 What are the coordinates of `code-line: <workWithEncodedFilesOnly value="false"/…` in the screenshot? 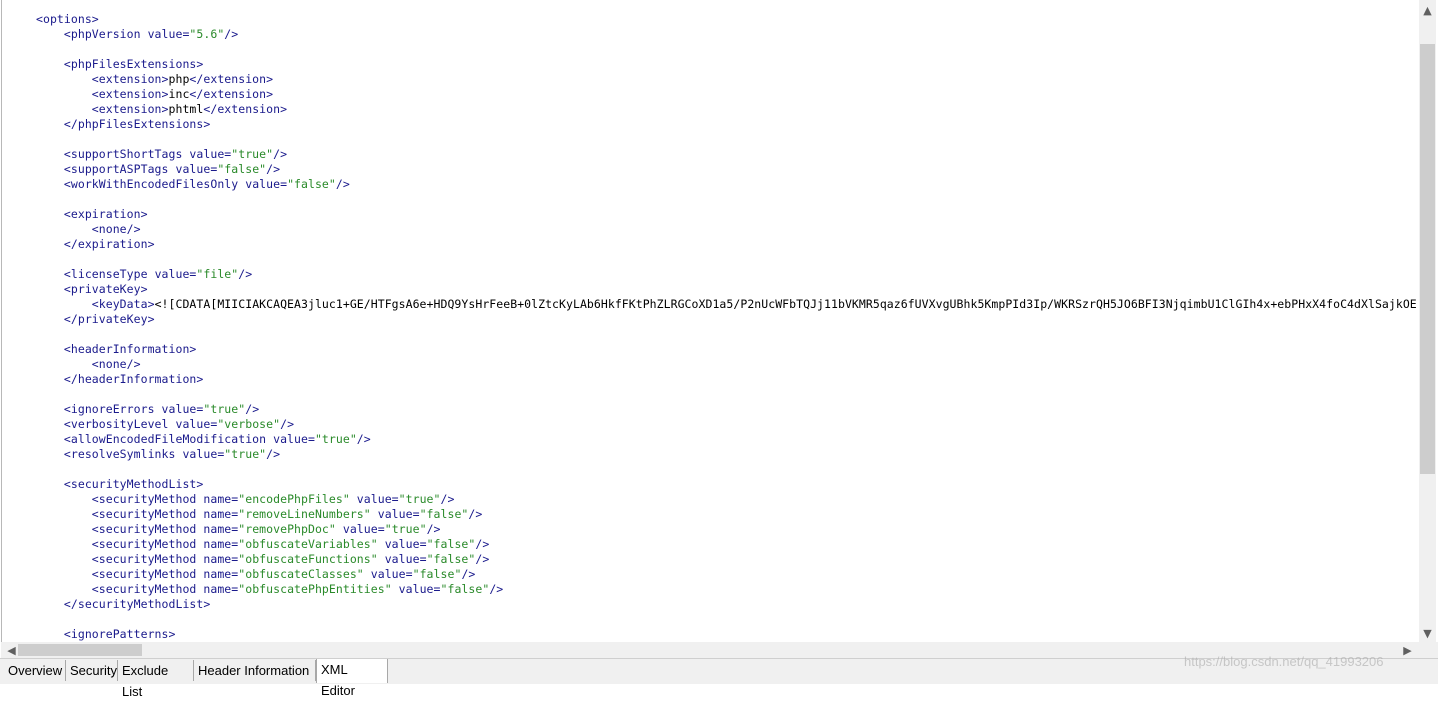 It's located at (726, 184).